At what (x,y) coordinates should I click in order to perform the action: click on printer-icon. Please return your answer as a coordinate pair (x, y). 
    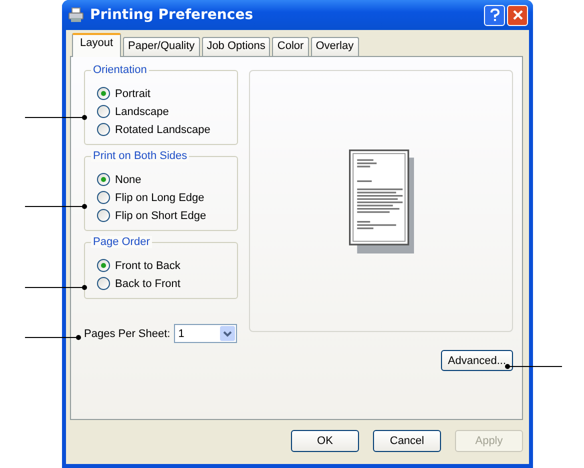
    Looking at the image, I should click on (76, 15).